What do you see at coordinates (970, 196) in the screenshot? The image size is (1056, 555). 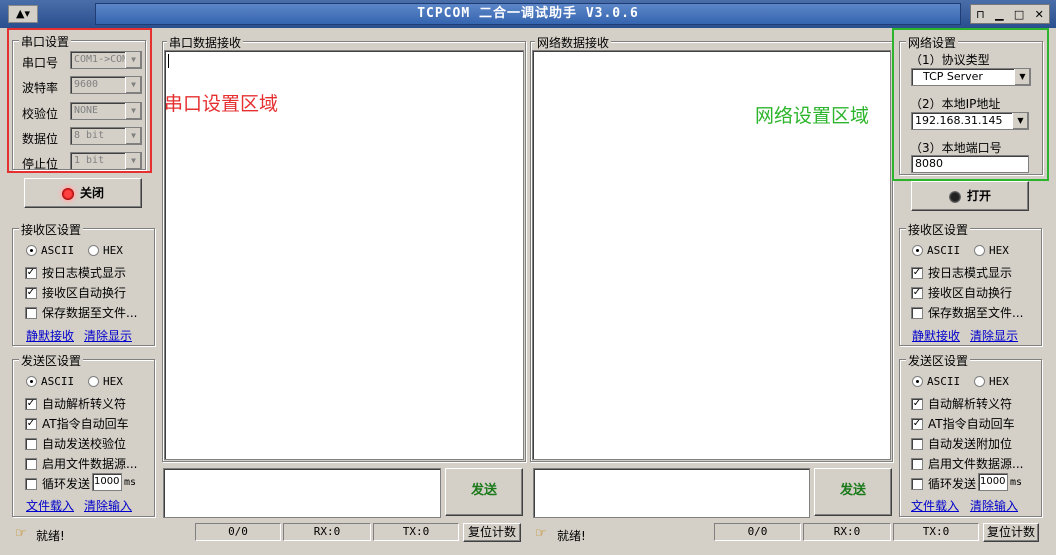 I see `network-open-button: 打开` at bounding box center [970, 196].